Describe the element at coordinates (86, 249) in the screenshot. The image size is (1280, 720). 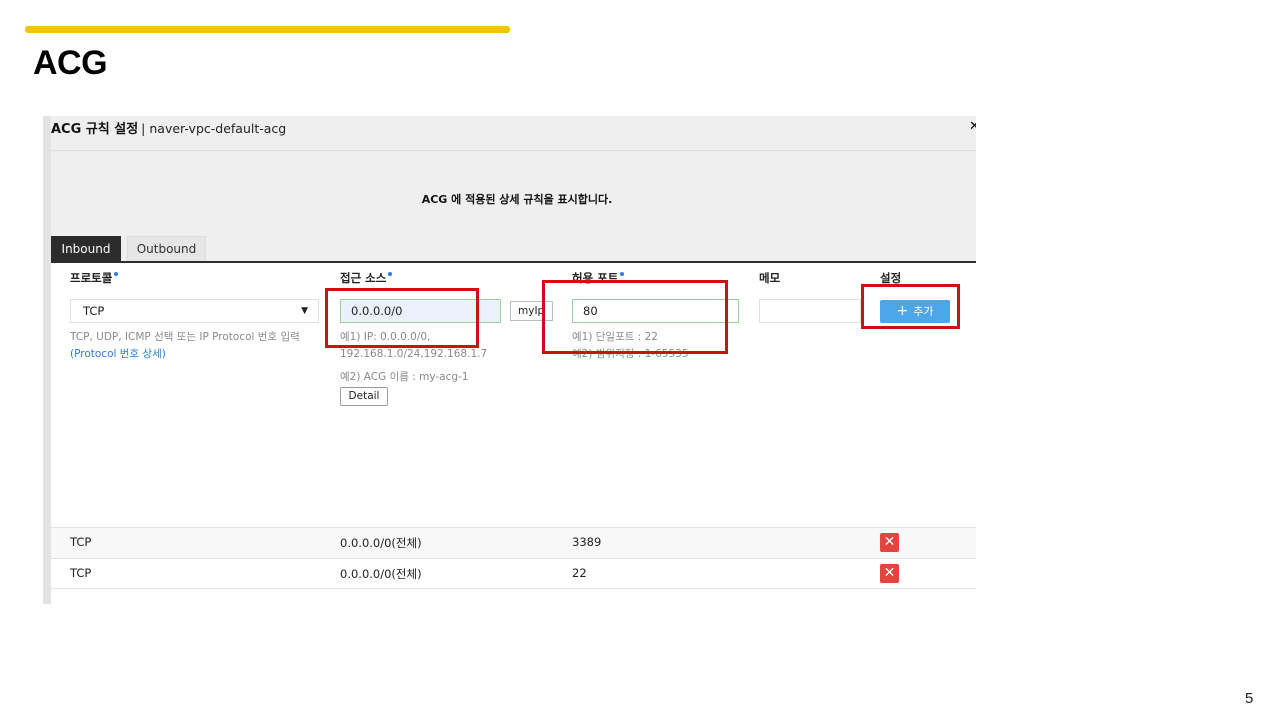
I see `tab-inbound: Inbound` at that location.